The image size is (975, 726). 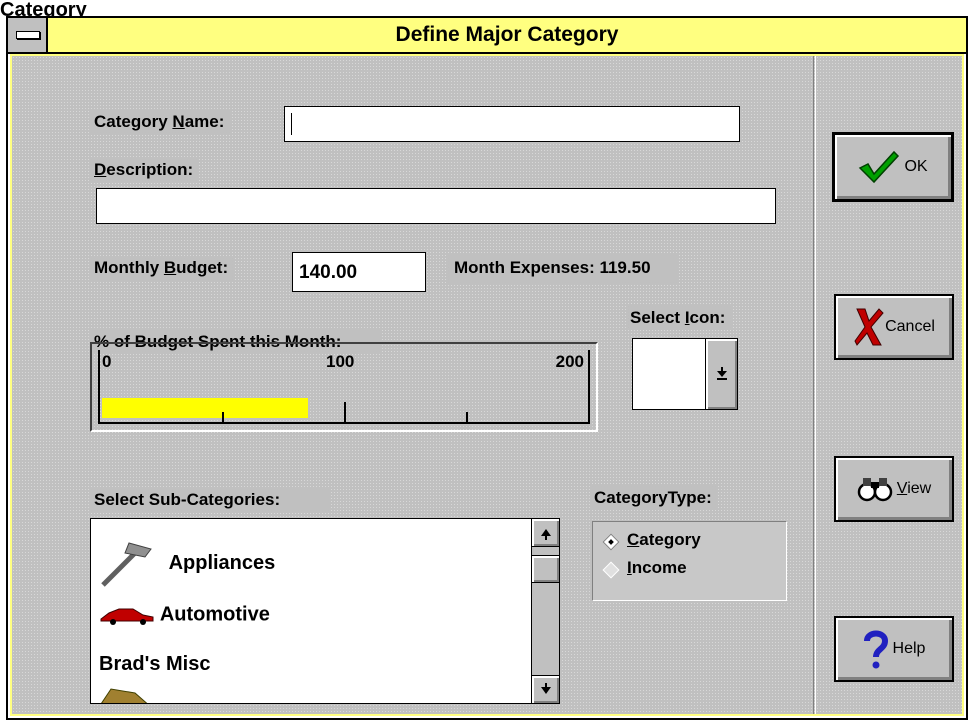 I want to click on radio-unselected-icon, so click(x=611, y=570).